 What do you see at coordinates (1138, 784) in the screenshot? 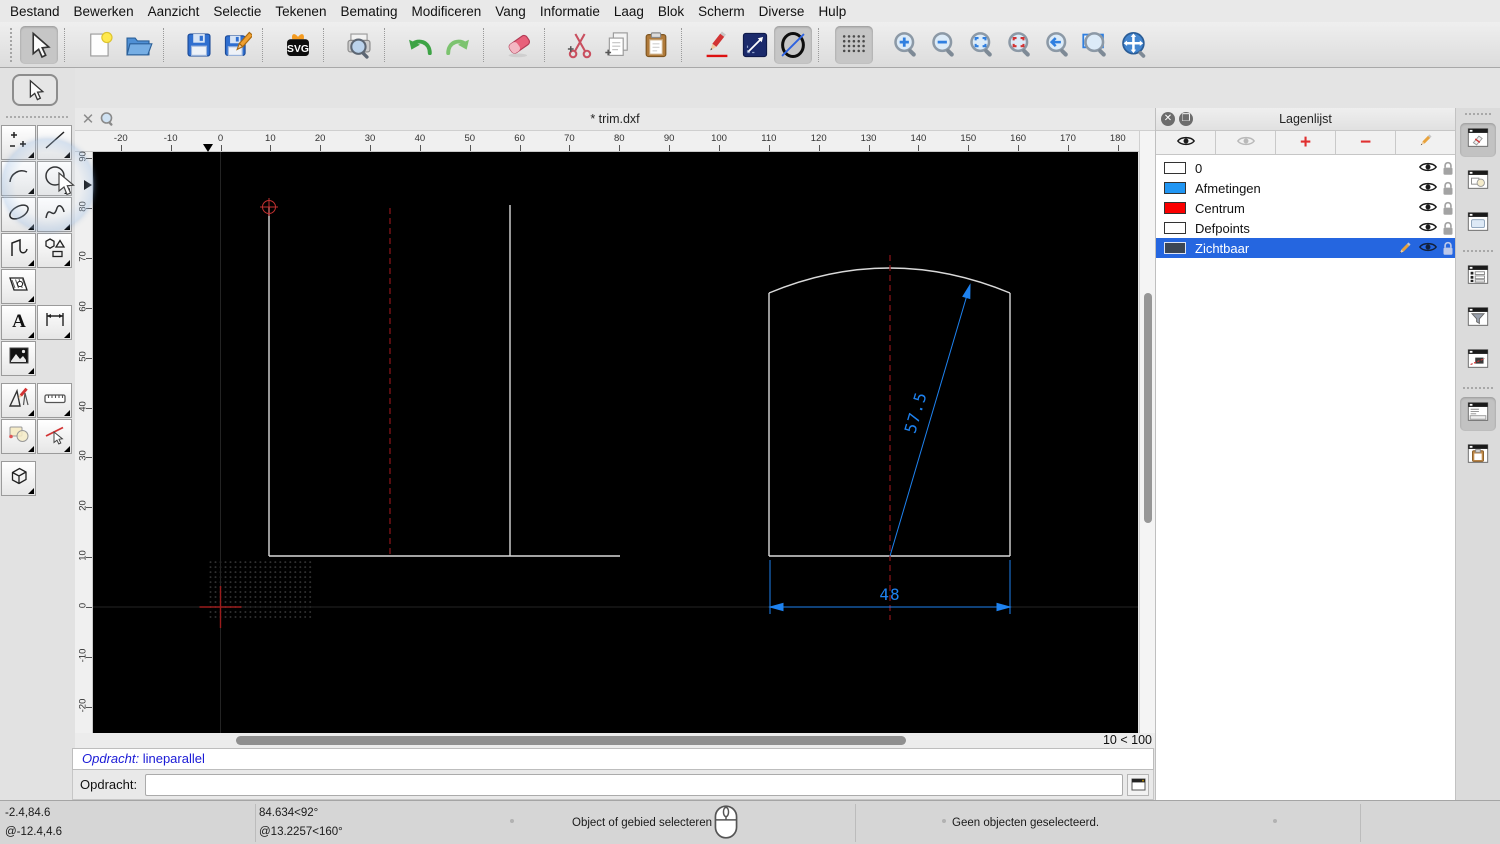
I see `detach-command-window-button` at bounding box center [1138, 784].